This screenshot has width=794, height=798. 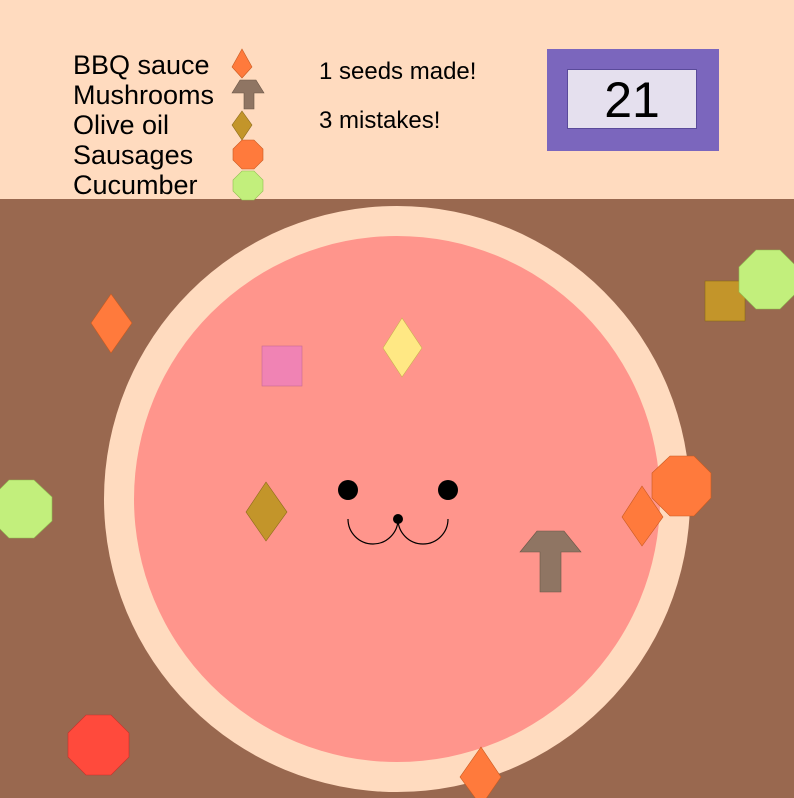 What do you see at coordinates (448, 490) in the screenshot?
I see `face-right-eye` at bounding box center [448, 490].